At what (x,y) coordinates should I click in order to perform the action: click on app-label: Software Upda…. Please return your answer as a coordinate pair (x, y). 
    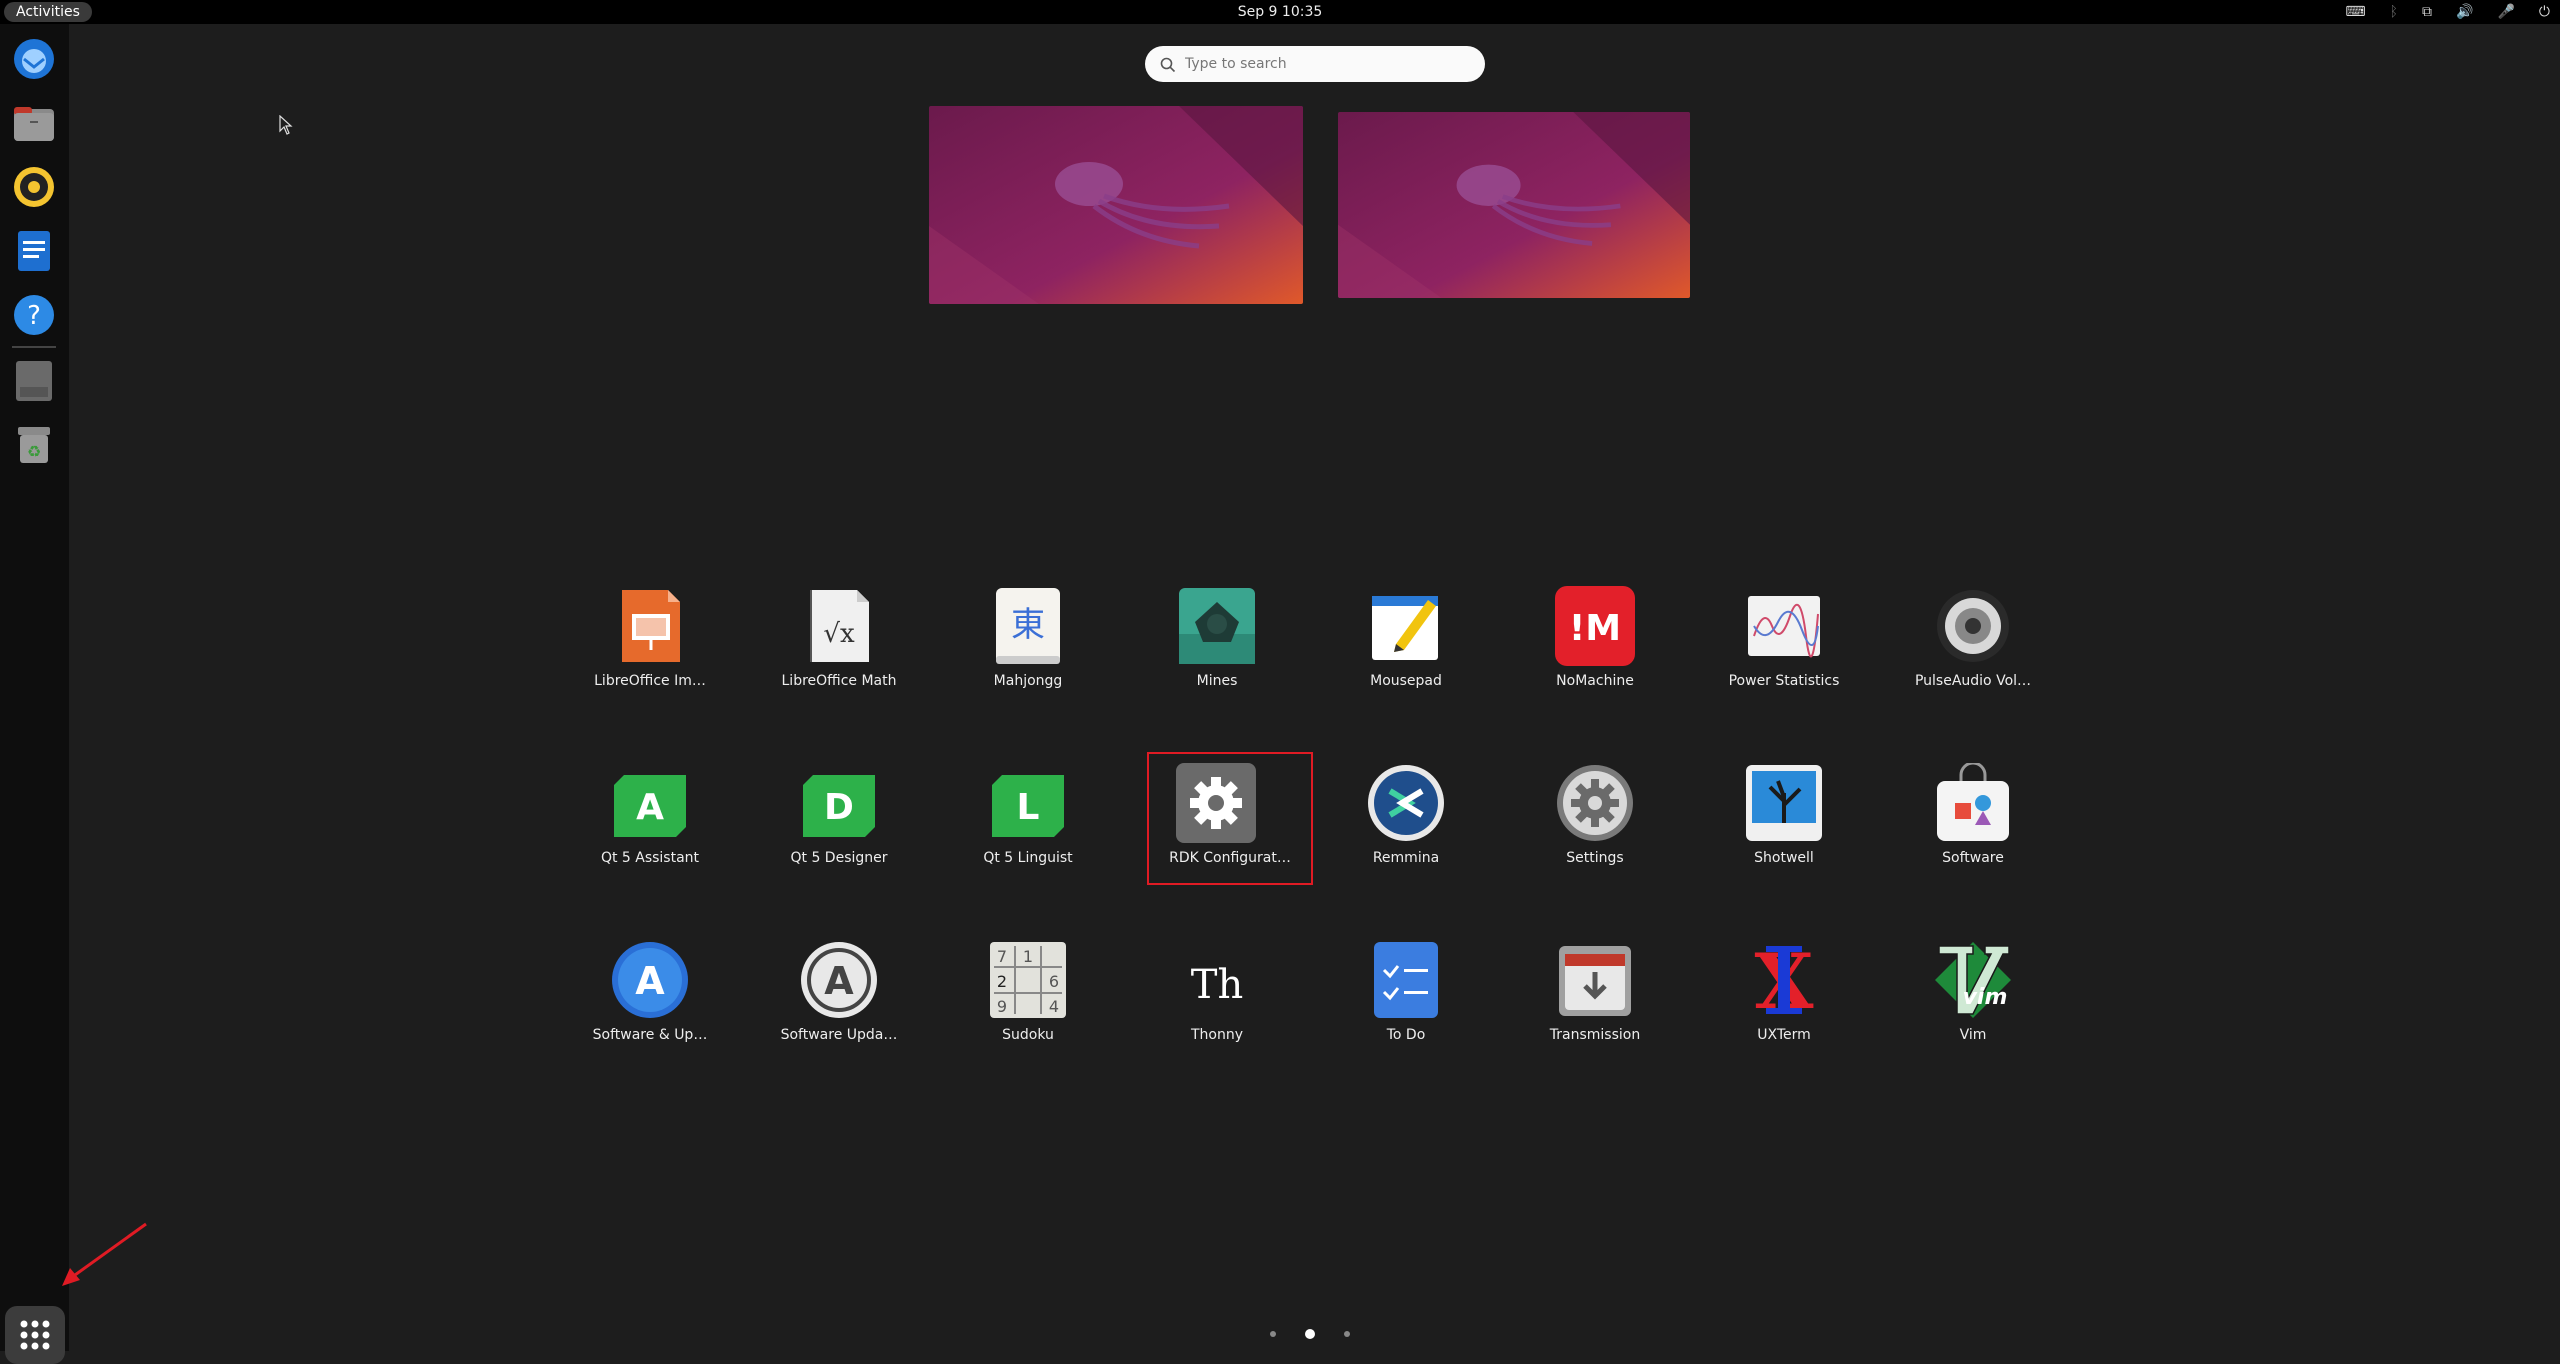
    Looking at the image, I should click on (839, 1035).